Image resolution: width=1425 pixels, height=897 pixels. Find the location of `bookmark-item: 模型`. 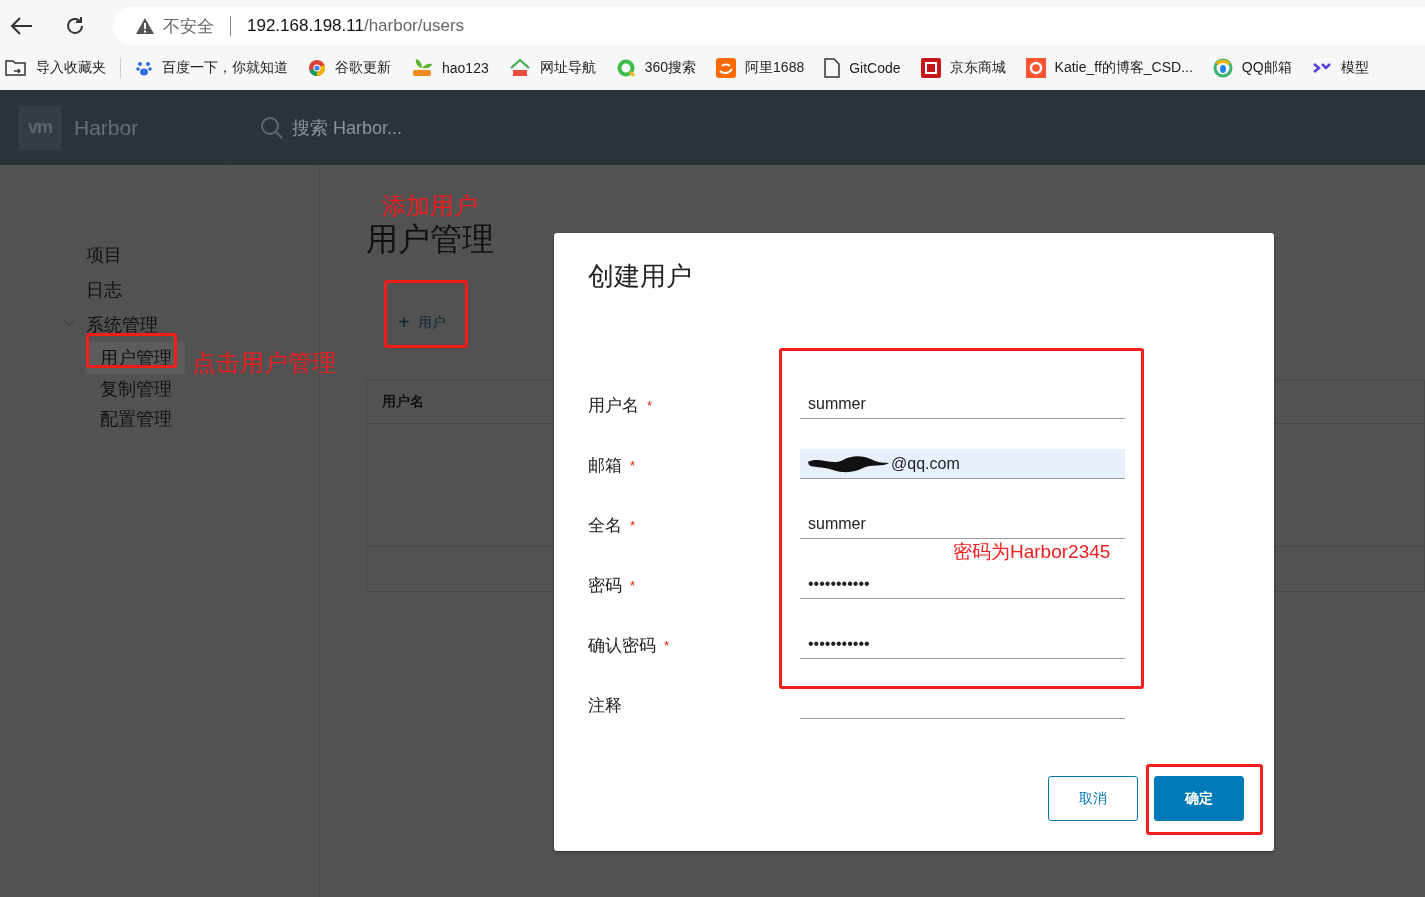

bookmark-item: 模型 is located at coordinates (1340, 67).